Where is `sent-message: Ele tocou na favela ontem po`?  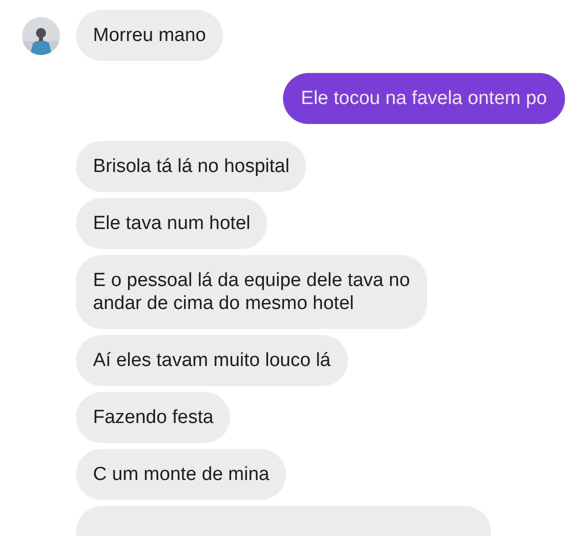
sent-message: Ele tocou na favela ontem po is located at coordinates (423, 98).